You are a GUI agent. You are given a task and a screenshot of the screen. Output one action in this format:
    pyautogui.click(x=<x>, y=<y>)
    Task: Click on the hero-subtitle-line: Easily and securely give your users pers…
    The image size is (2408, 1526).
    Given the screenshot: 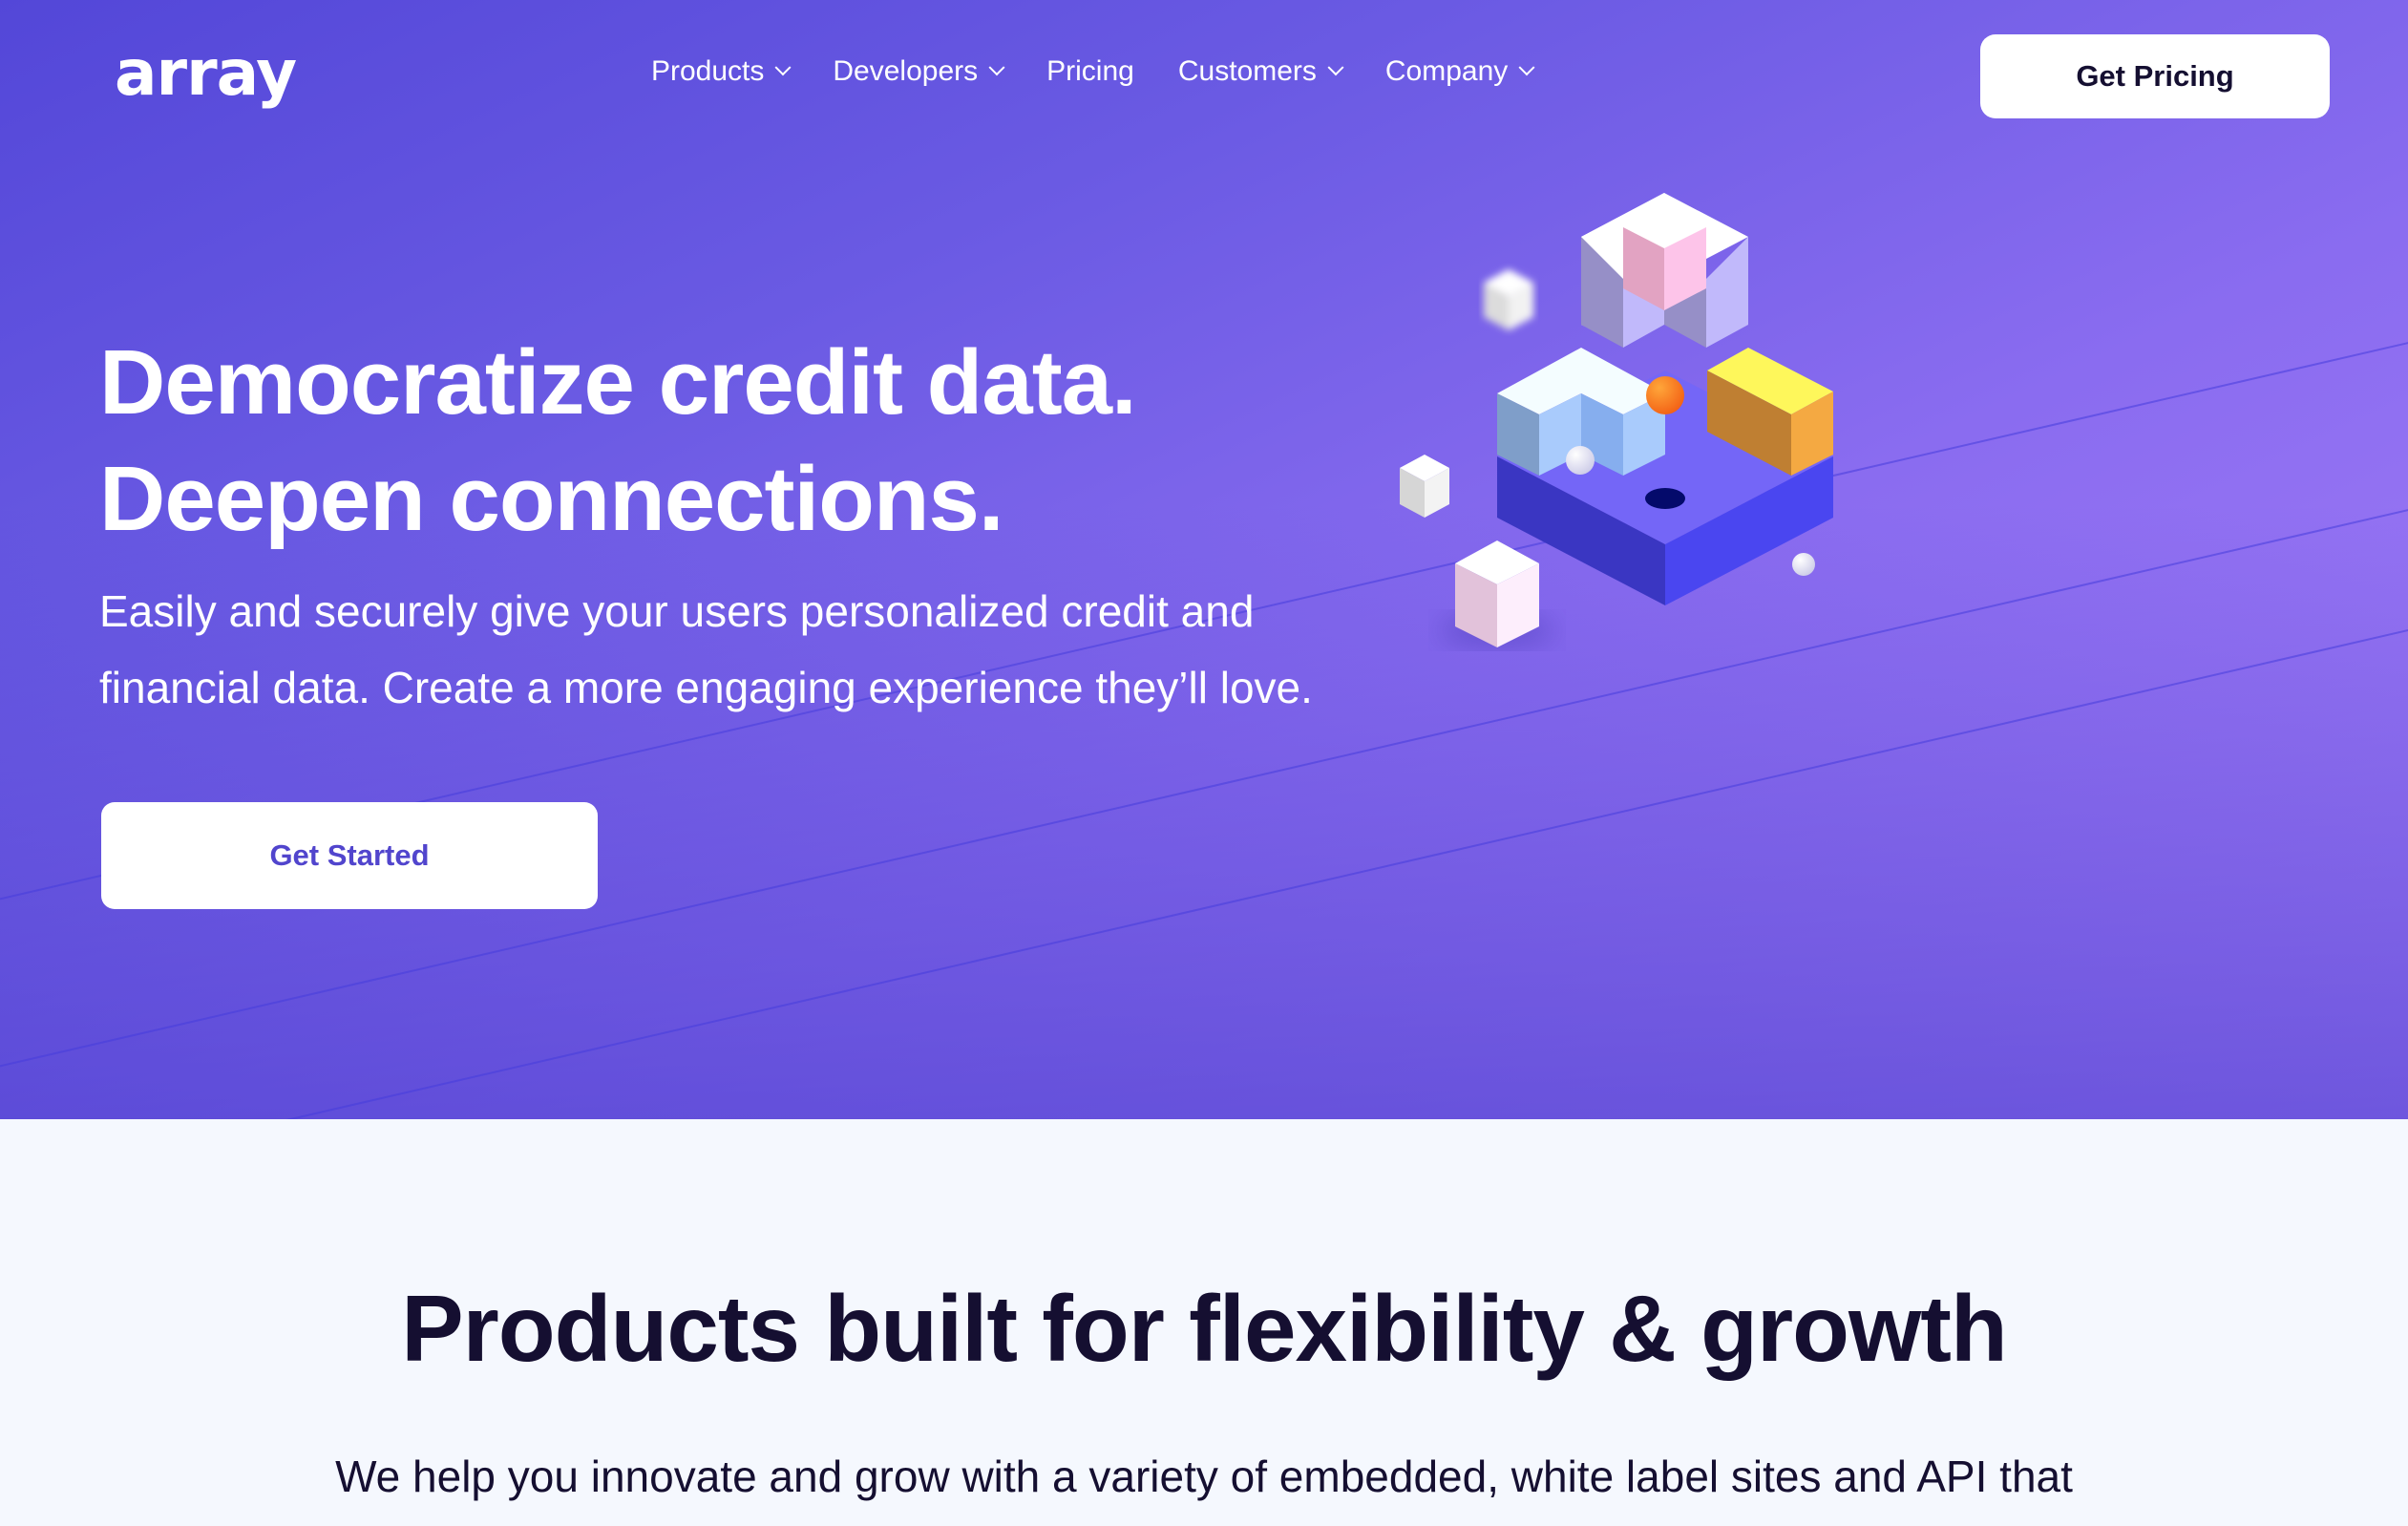 What is the action you would take?
    pyautogui.click(x=677, y=611)
    